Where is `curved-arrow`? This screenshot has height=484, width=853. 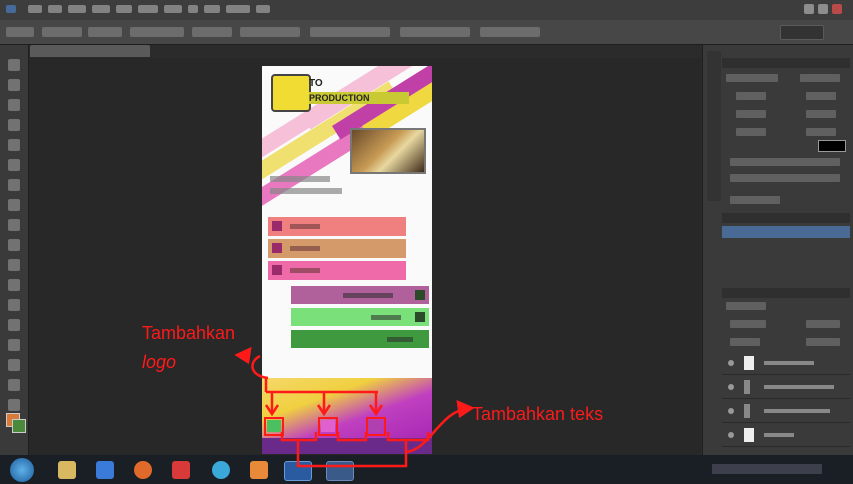
curved-arrow is located at coordinates (260, 367).